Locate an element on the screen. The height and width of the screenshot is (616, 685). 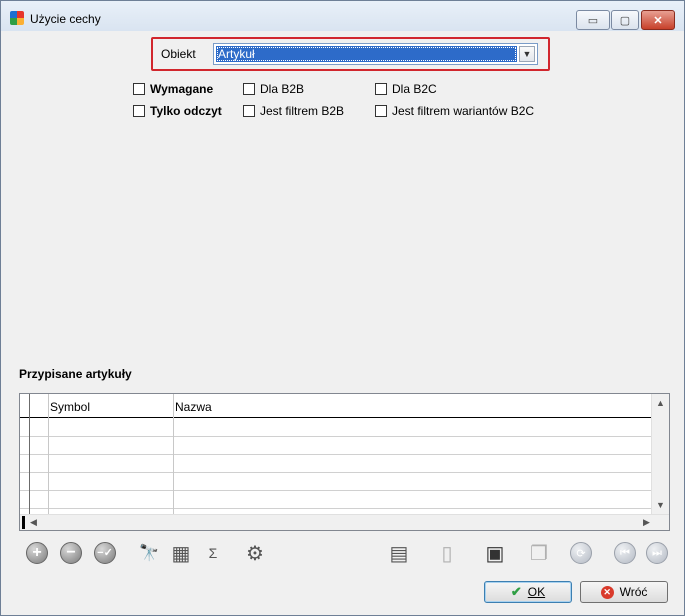
windows-button: ❐ is located at coordinates (539, 553).